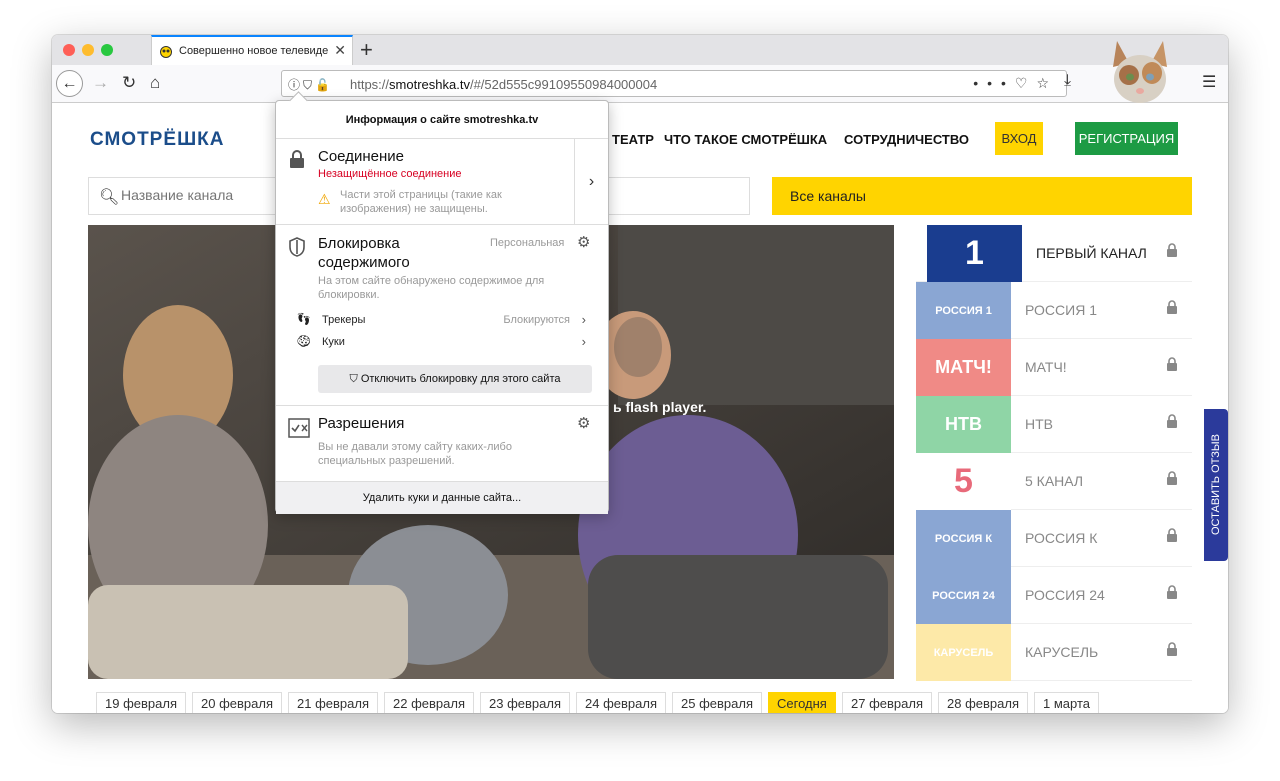  I want to click on channel-name: 5 КАНАЛ, so click(1054, 481).